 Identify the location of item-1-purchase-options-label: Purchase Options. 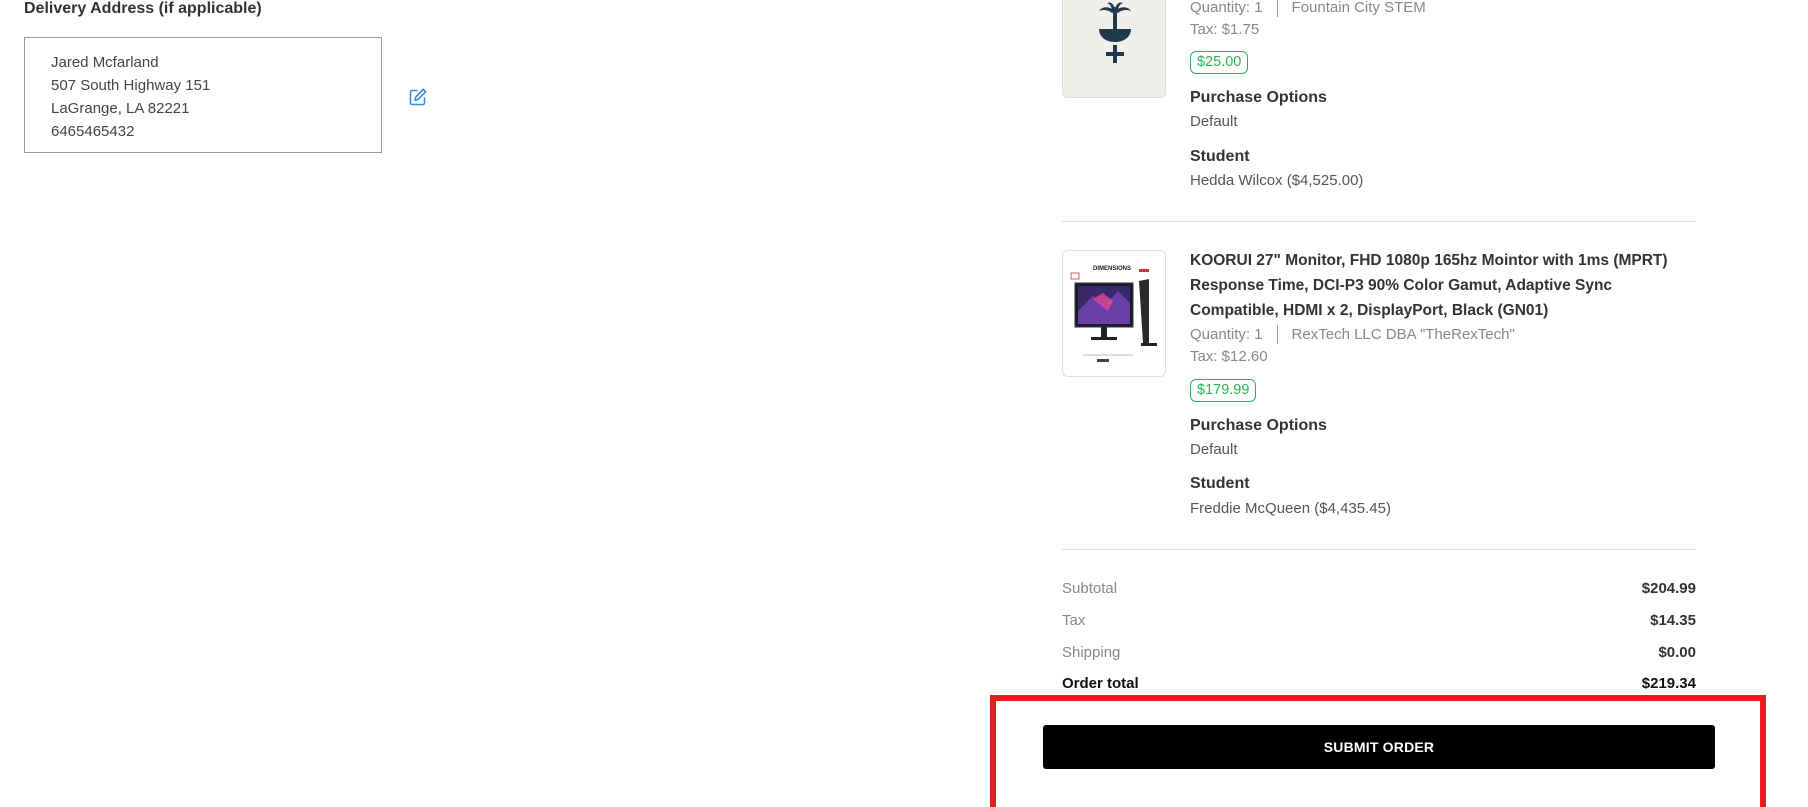
(1258, 97).